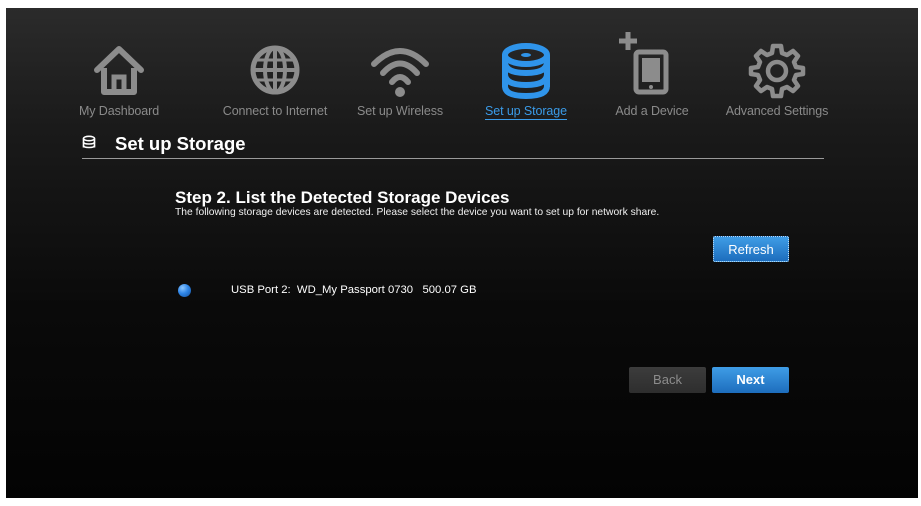 The image size is (921, 506). I want to click on nav-label: Advanced Settings, so click(777, 111).